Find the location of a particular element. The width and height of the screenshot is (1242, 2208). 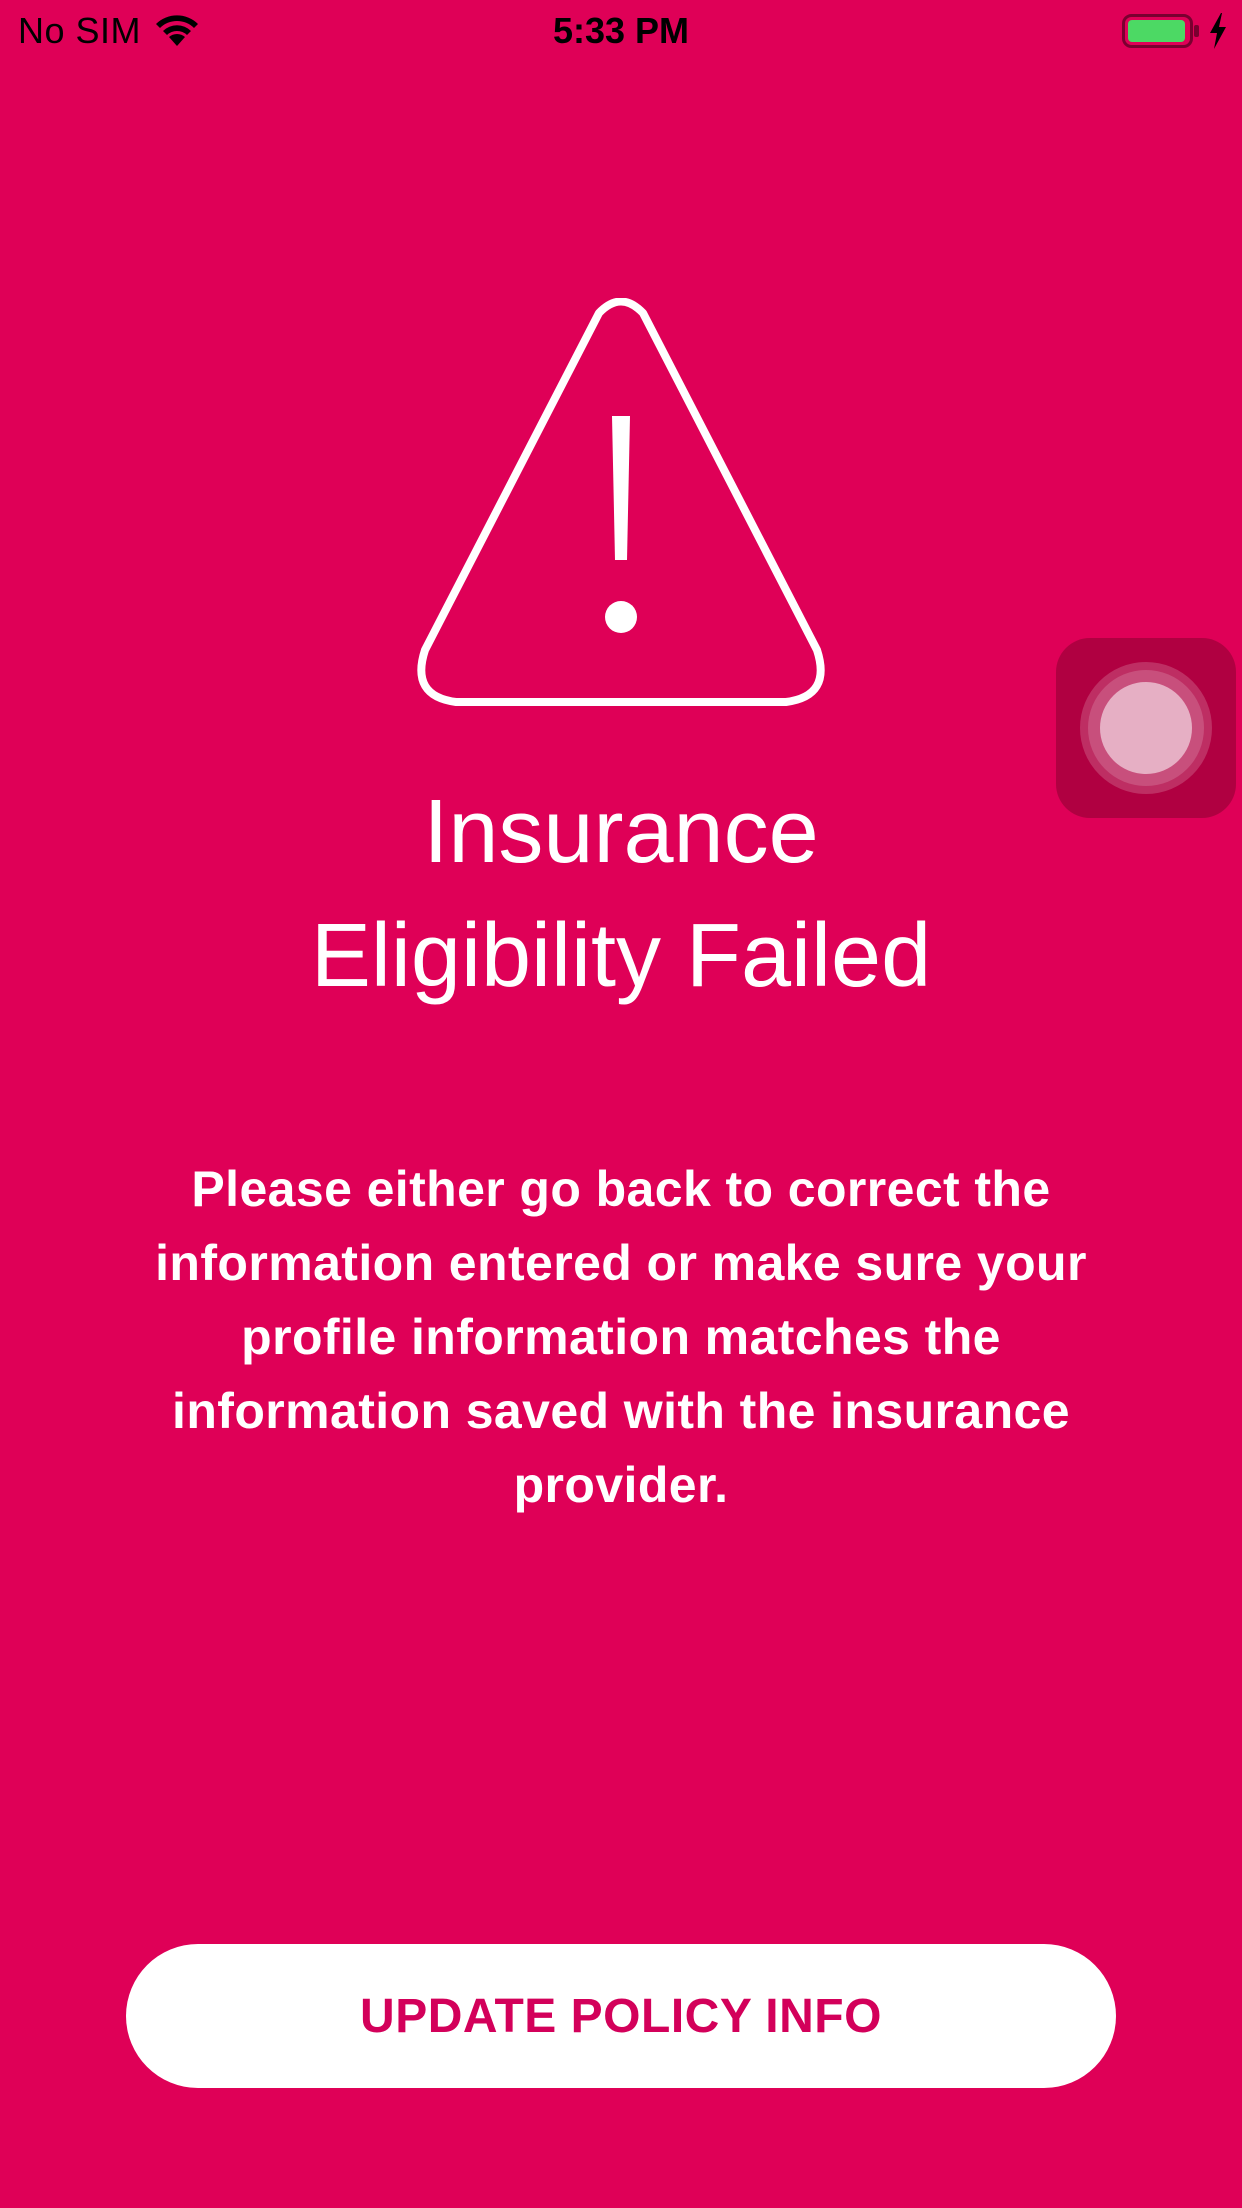

assistive-touch-button is located at coordinates (1146, 728).